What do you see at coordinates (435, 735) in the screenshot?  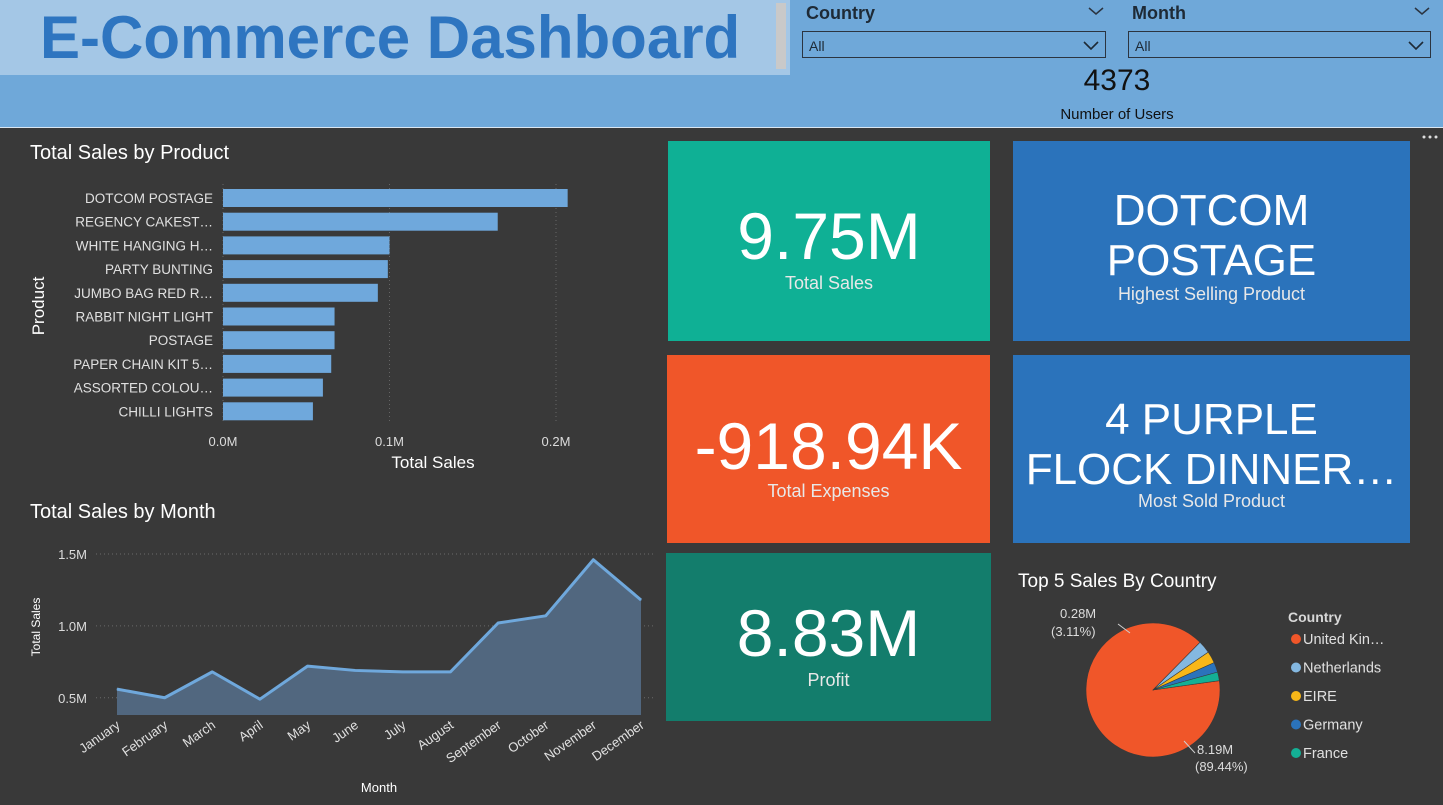 I see `month-tick-label: August` at bounding box center [435, 735].